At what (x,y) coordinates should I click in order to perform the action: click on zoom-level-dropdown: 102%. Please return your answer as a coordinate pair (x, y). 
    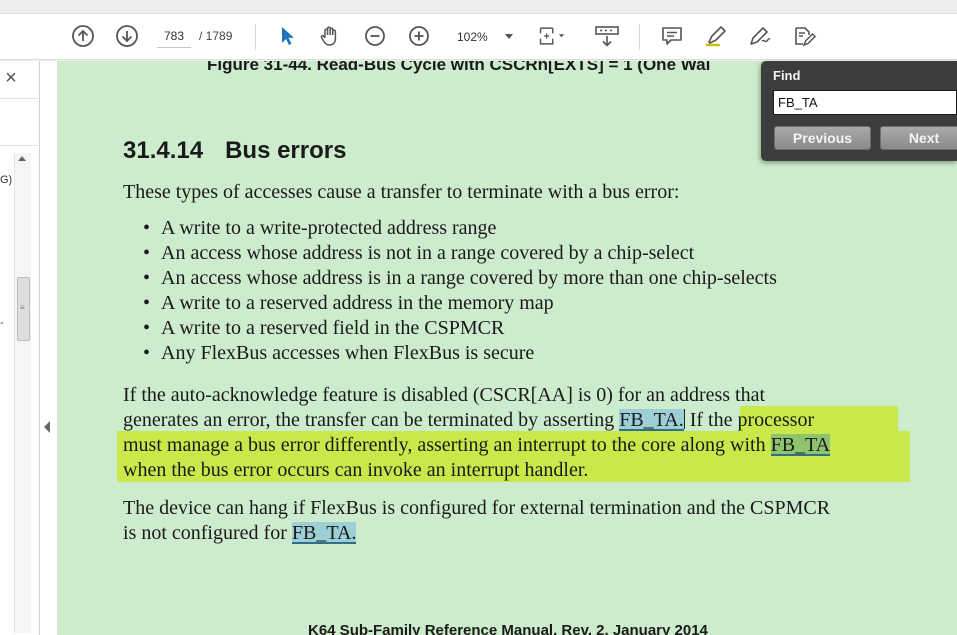
    Looking at the image, I should click on (485, 37).